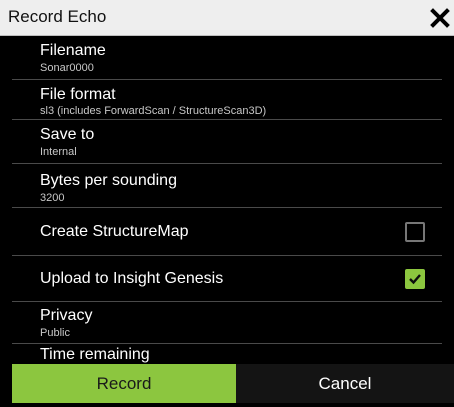 The image size is (454, 407). What do you see at coordinates (67, 134) in the screenshot?
I see `save-to-label: Save to` at bounding box center [67, 134].